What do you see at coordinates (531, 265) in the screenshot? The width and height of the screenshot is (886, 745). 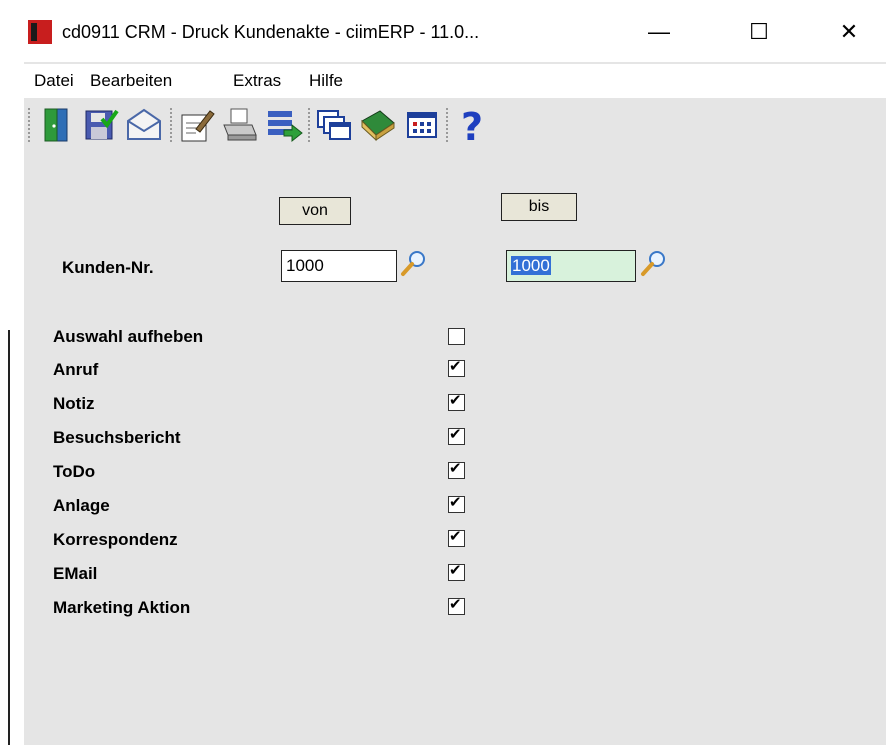 I see `selected-text: 1000` at bounding box center [531, 265].